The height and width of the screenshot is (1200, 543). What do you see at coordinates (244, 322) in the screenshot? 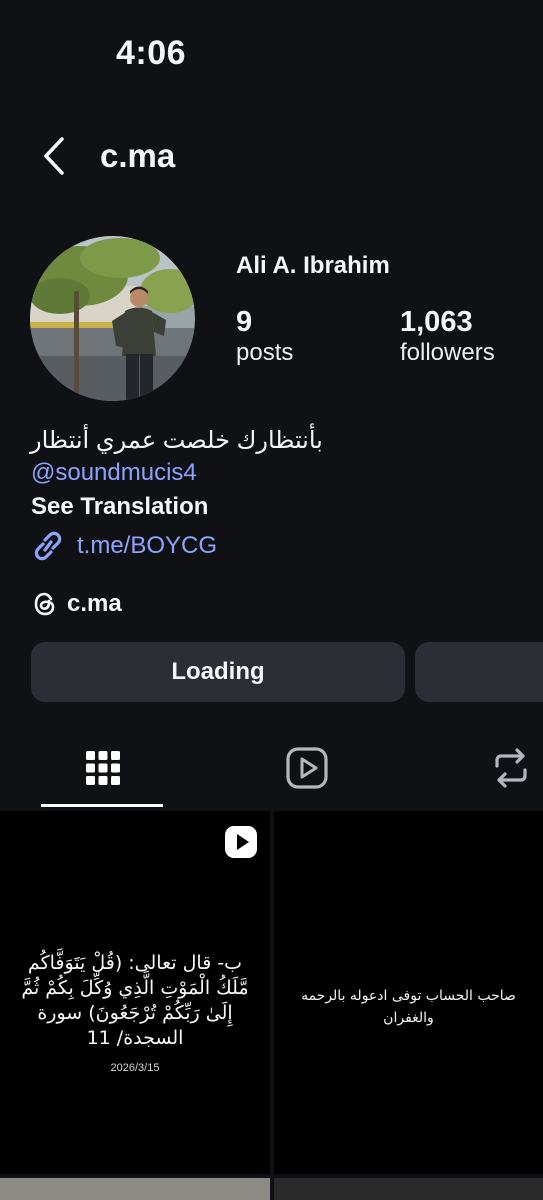
I see `posts-count: 9` at bounding box center [244, 322].